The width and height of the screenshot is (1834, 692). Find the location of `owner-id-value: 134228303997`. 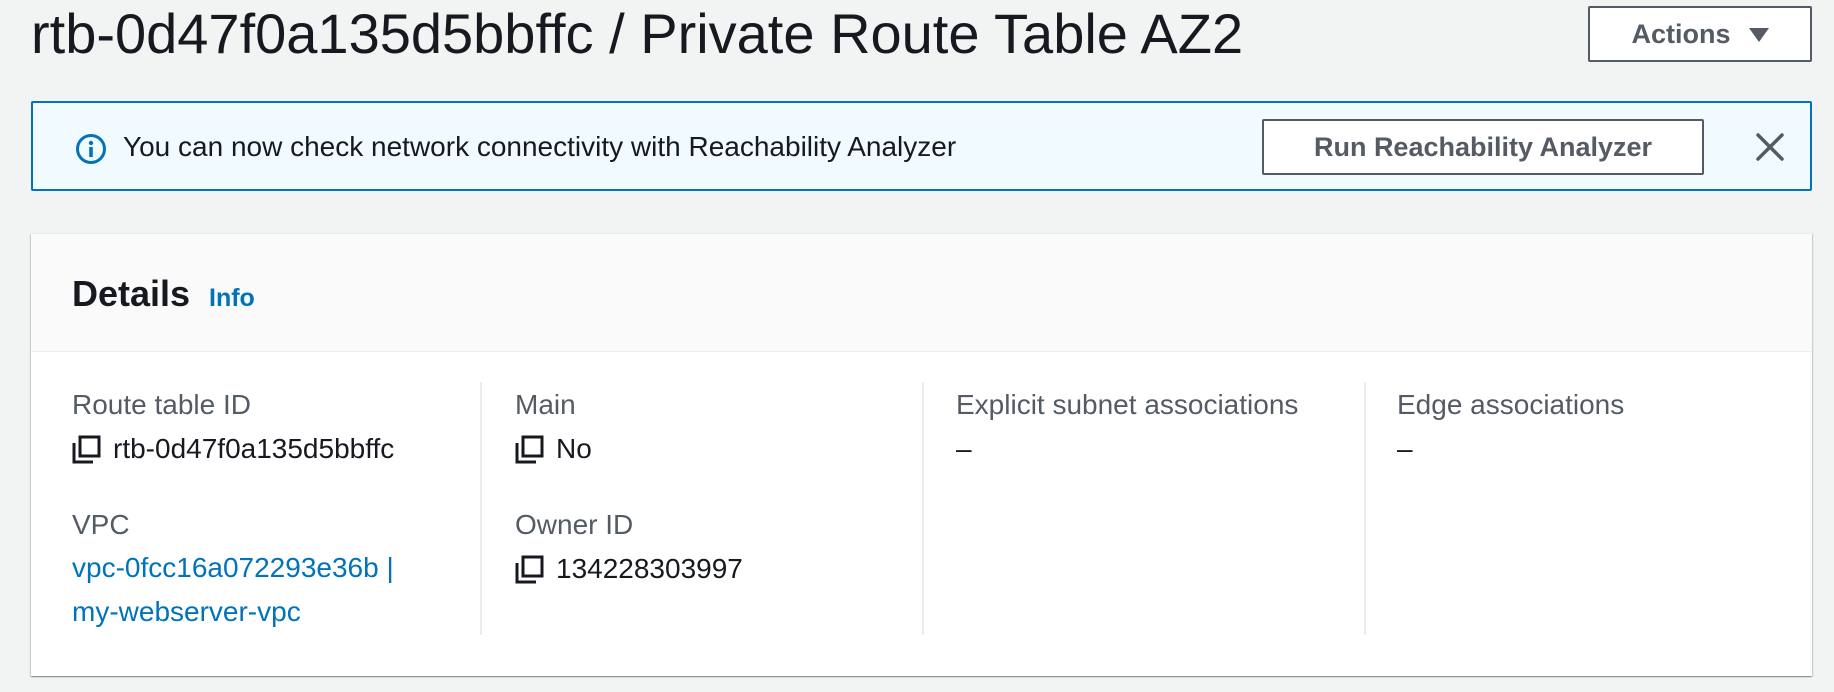

owner-id-value: 134228303997 is located at coordinates (629, 569).